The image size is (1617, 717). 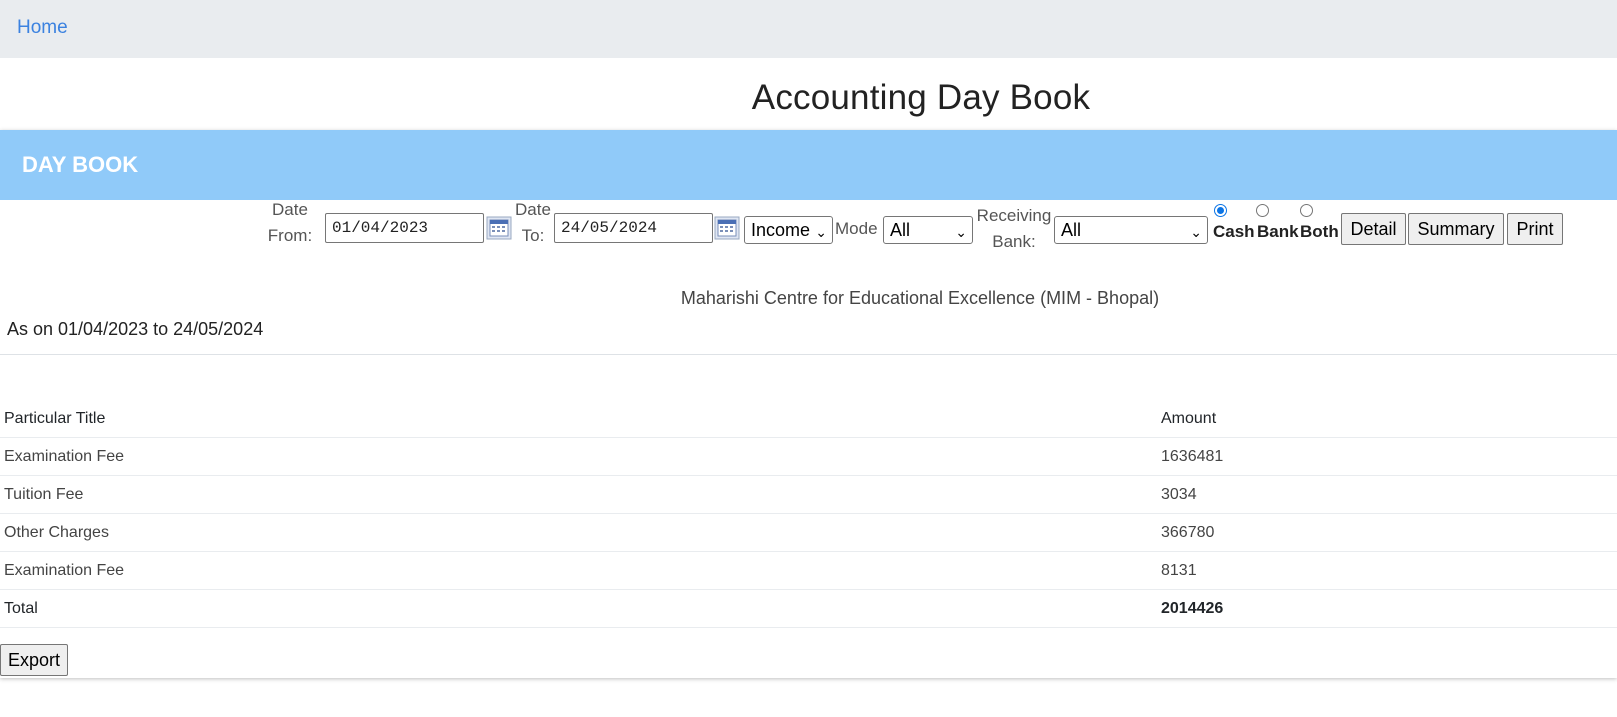 What do you see at coordinates (1262, 210) in the screenshot?
I see `bank-radio` at bounding box center [1262, 210].